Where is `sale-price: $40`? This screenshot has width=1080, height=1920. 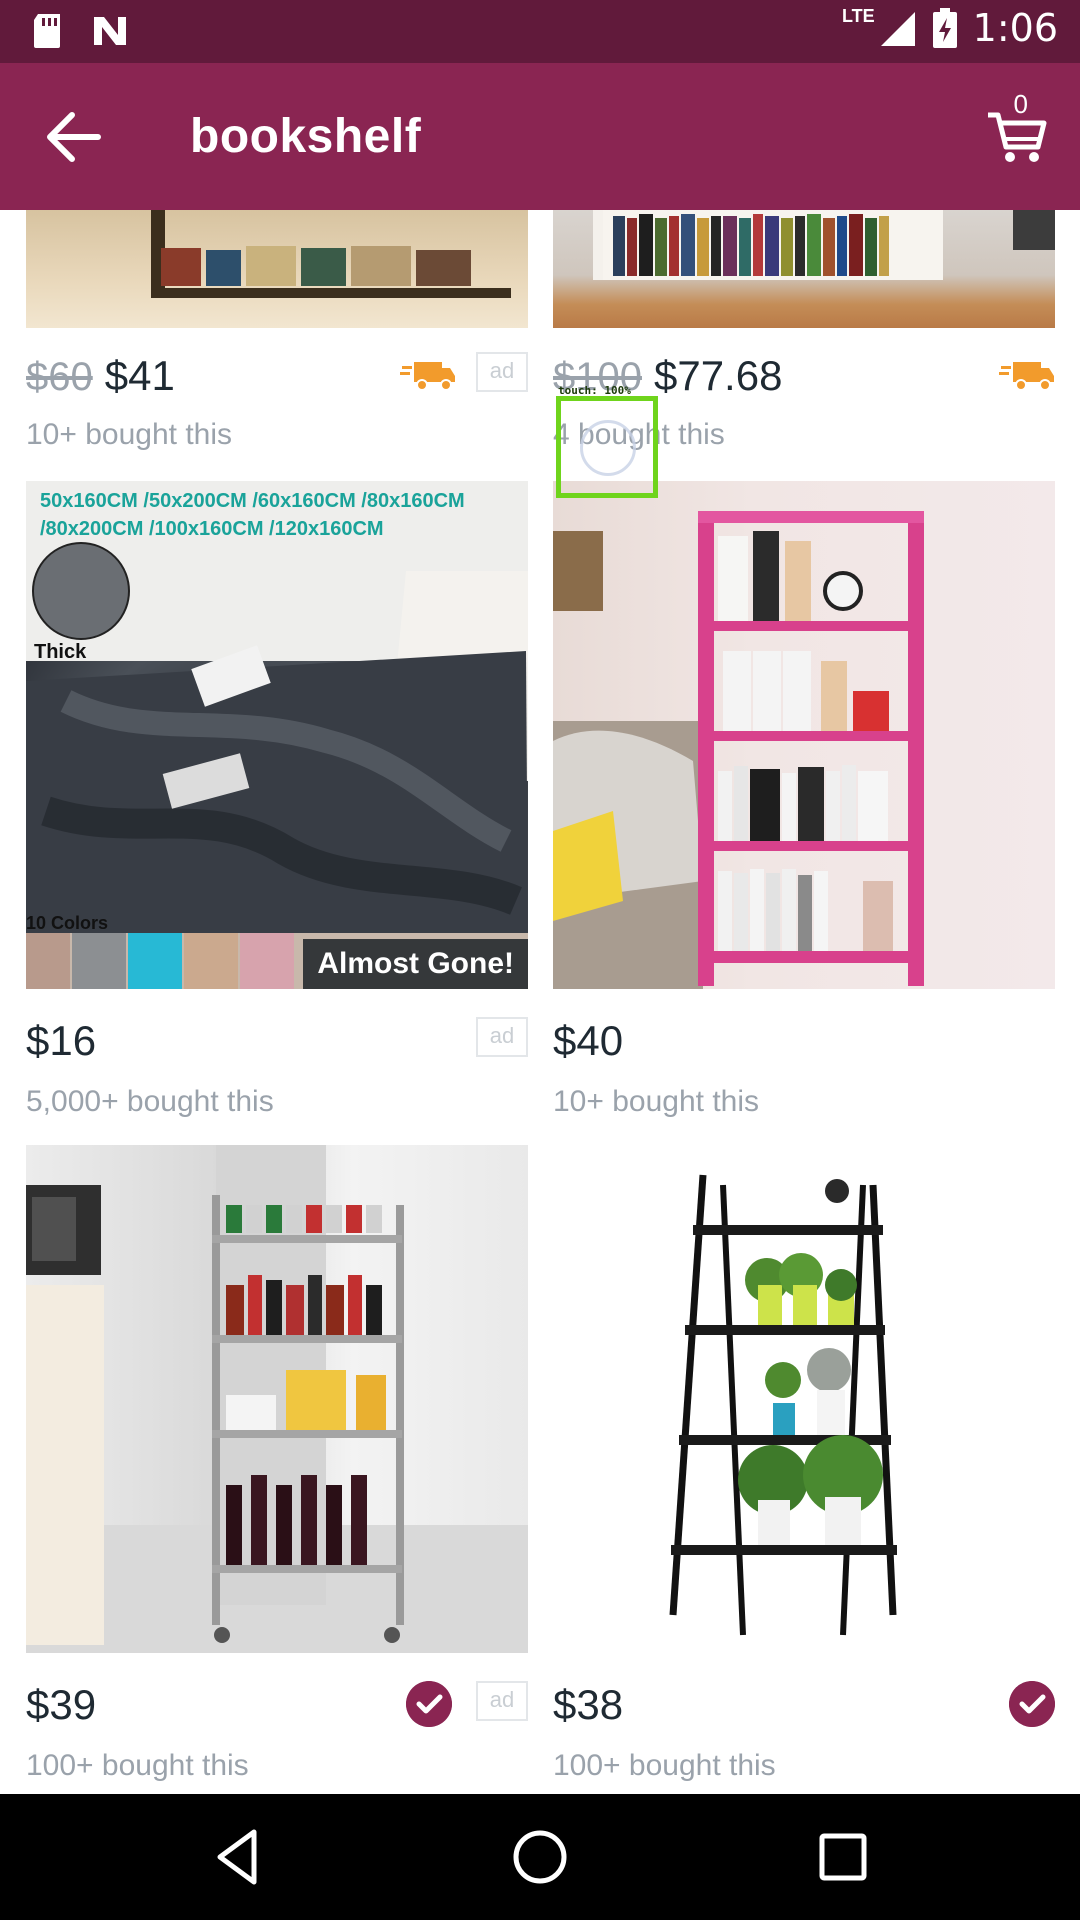
sale-price: $40 is located at coordinates (588, 1040).